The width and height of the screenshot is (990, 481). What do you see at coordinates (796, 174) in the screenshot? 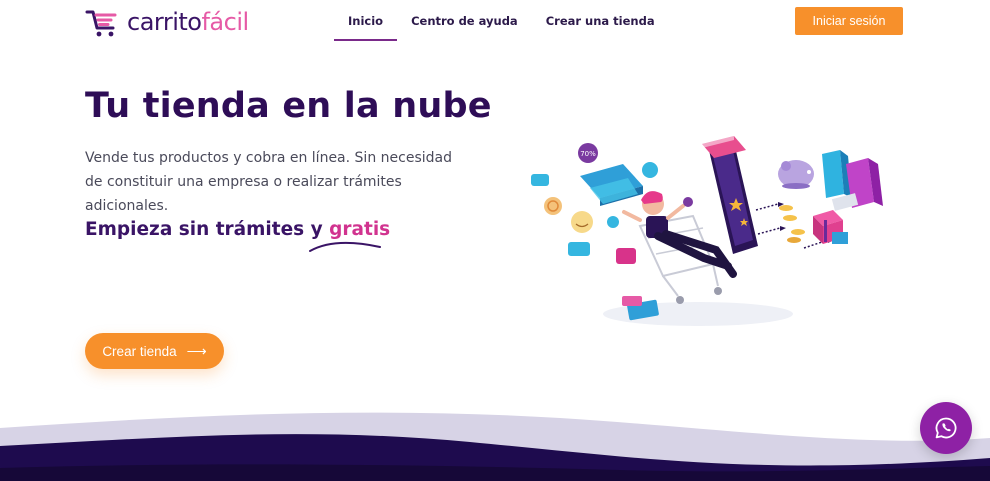
I see `piggy-bank-icon` at bounding box center [796, 174].